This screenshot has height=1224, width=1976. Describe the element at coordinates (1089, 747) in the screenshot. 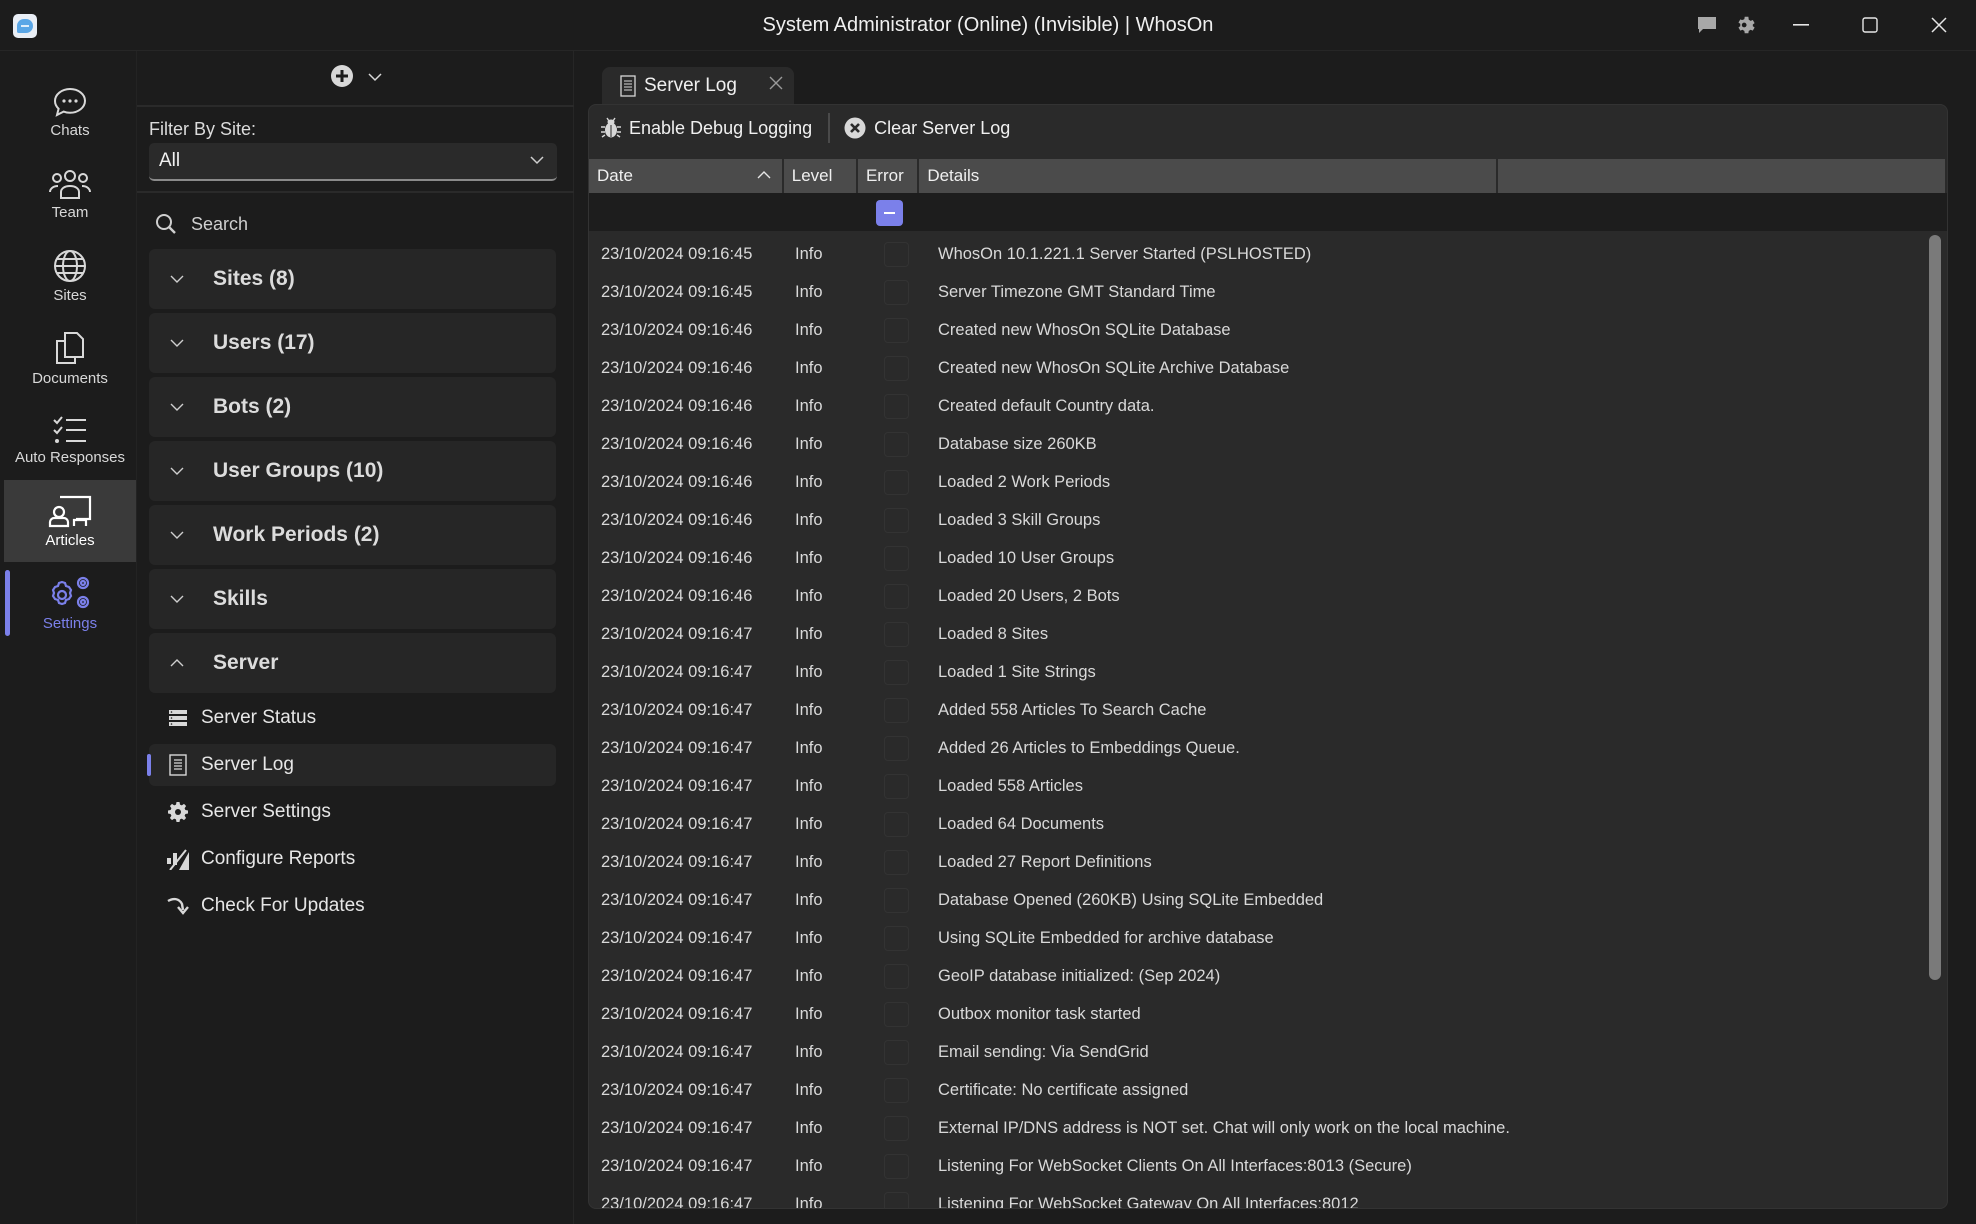

I see `cell-details: Added 26 Articles to Embeddings Queue.` at that location.